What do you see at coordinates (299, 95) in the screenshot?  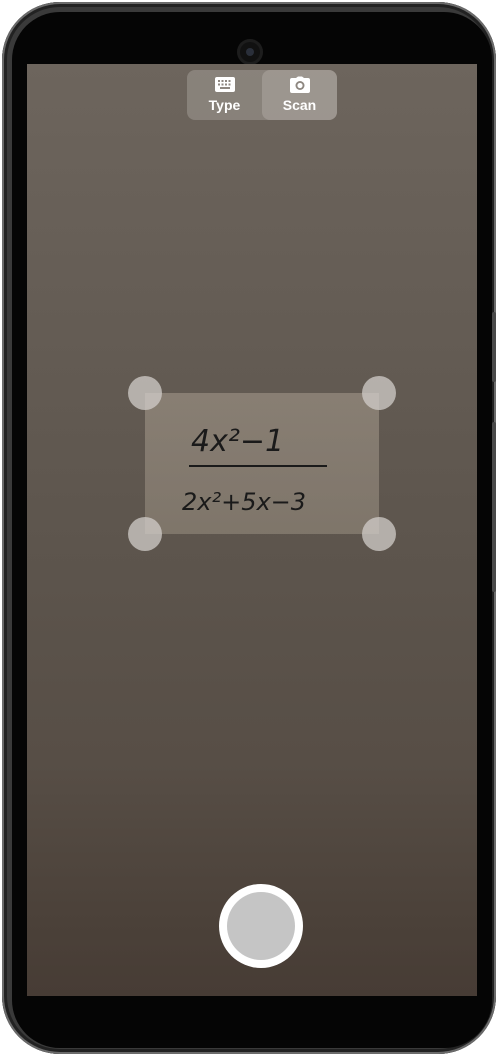 I see `scan-mode-button: Scan` at bounding box center [299, 95].